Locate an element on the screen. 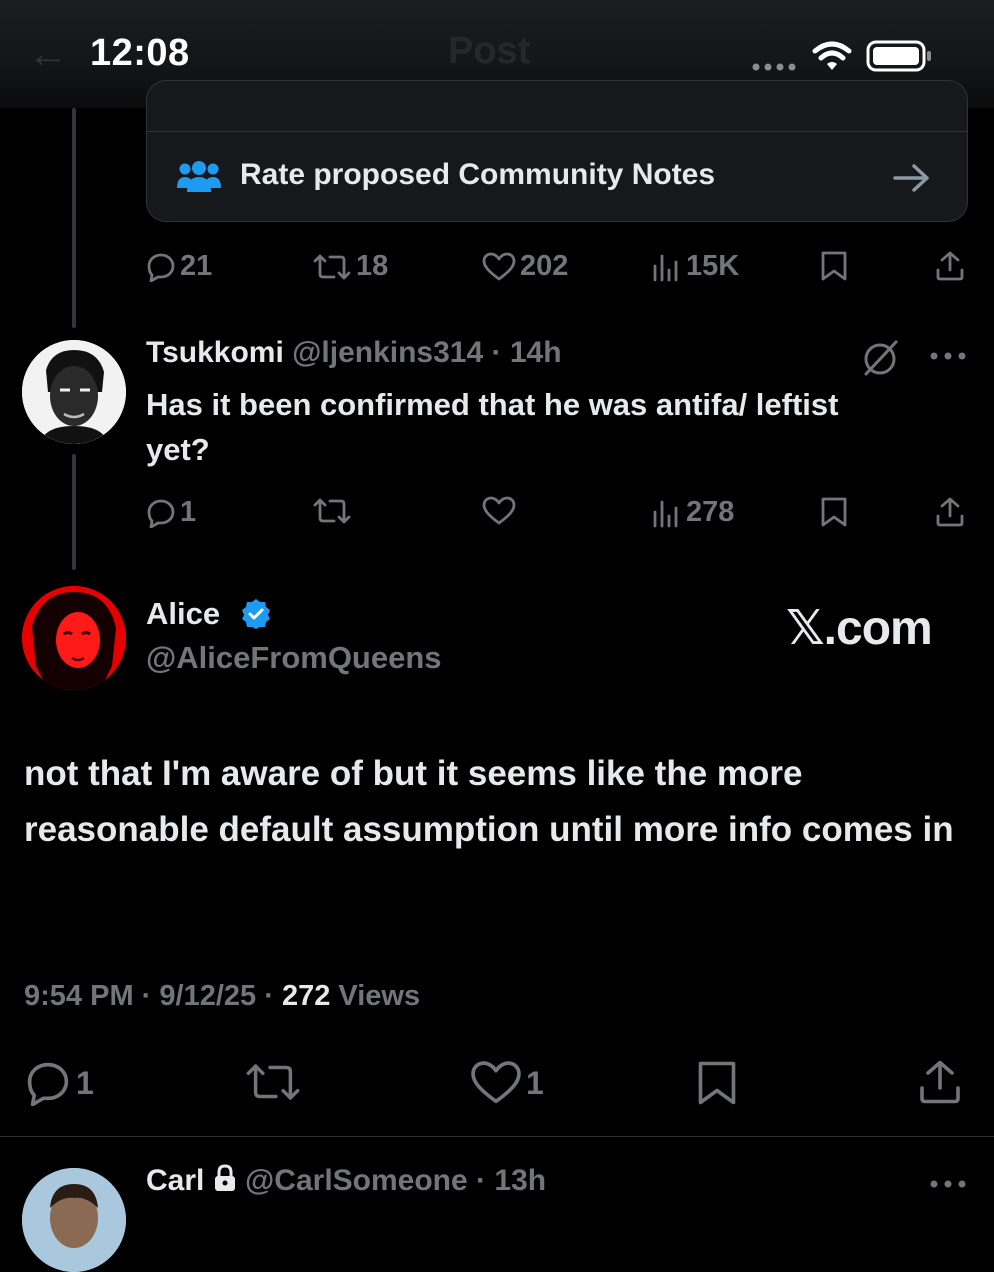 This screenshot has height=1272, width=994. display-name: Carl is located at coordinates (175, 1180).